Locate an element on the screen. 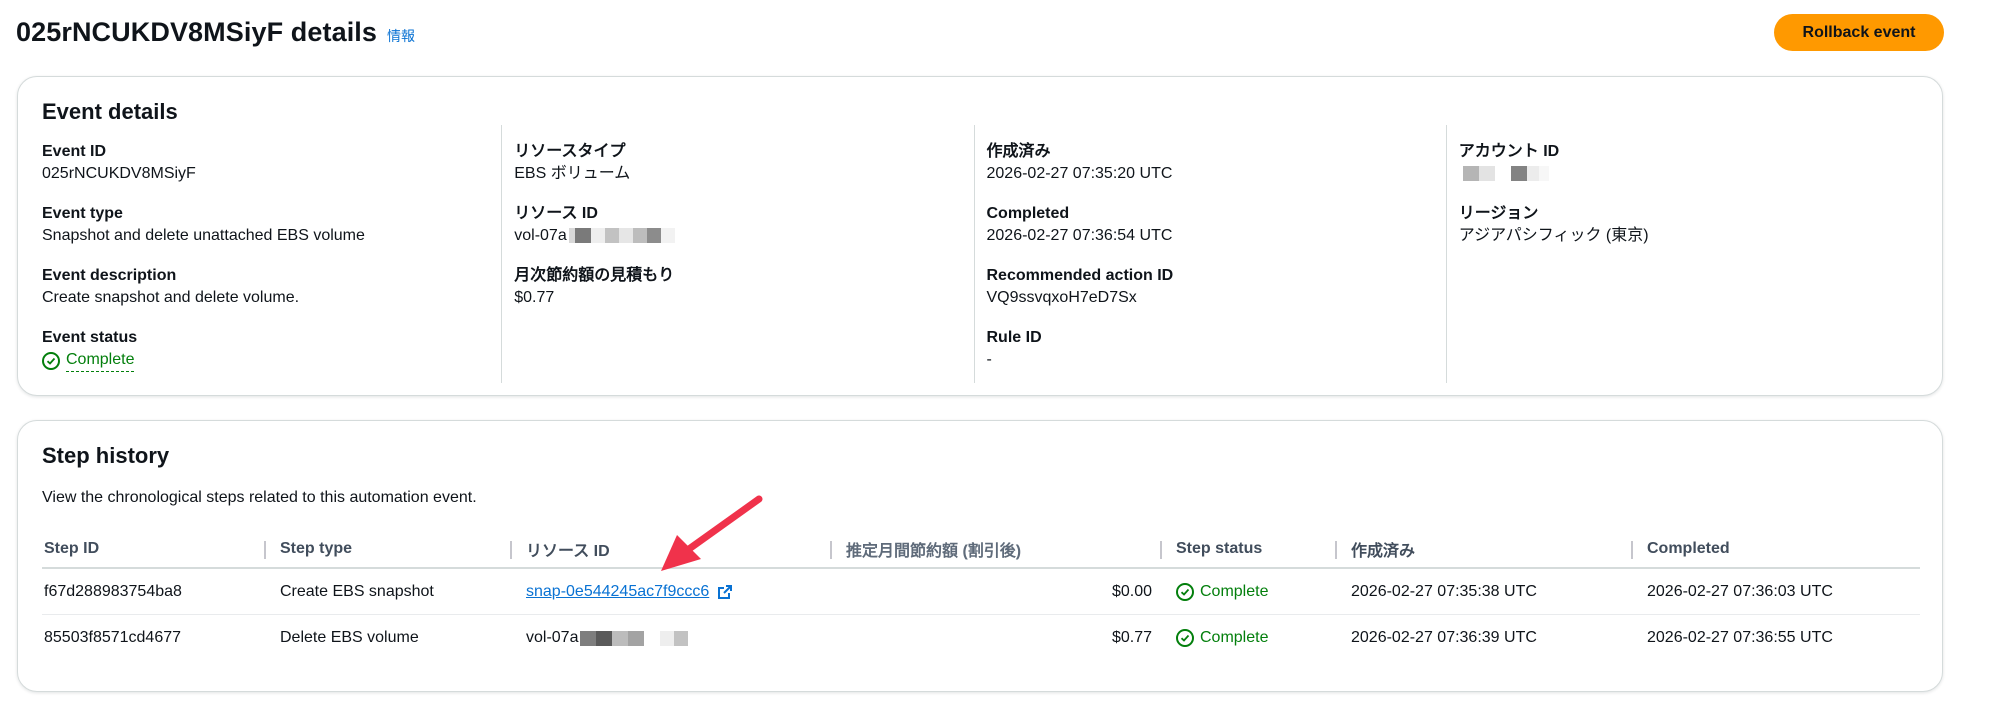 Image resolution: width=2000 pixels, height=727 pixels. completed-label: Completed is located at coordinates (1028, 213).